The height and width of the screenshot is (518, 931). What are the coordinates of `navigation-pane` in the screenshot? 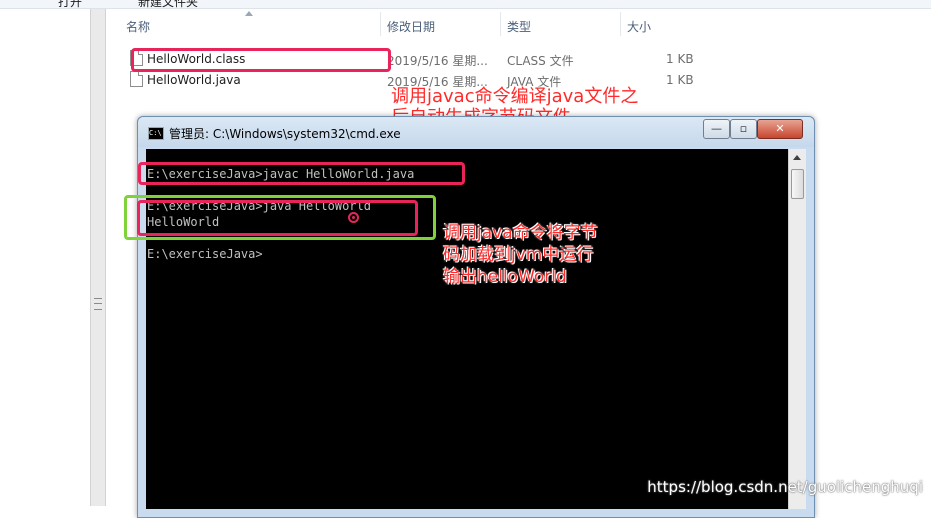 It's located at (44, 253).